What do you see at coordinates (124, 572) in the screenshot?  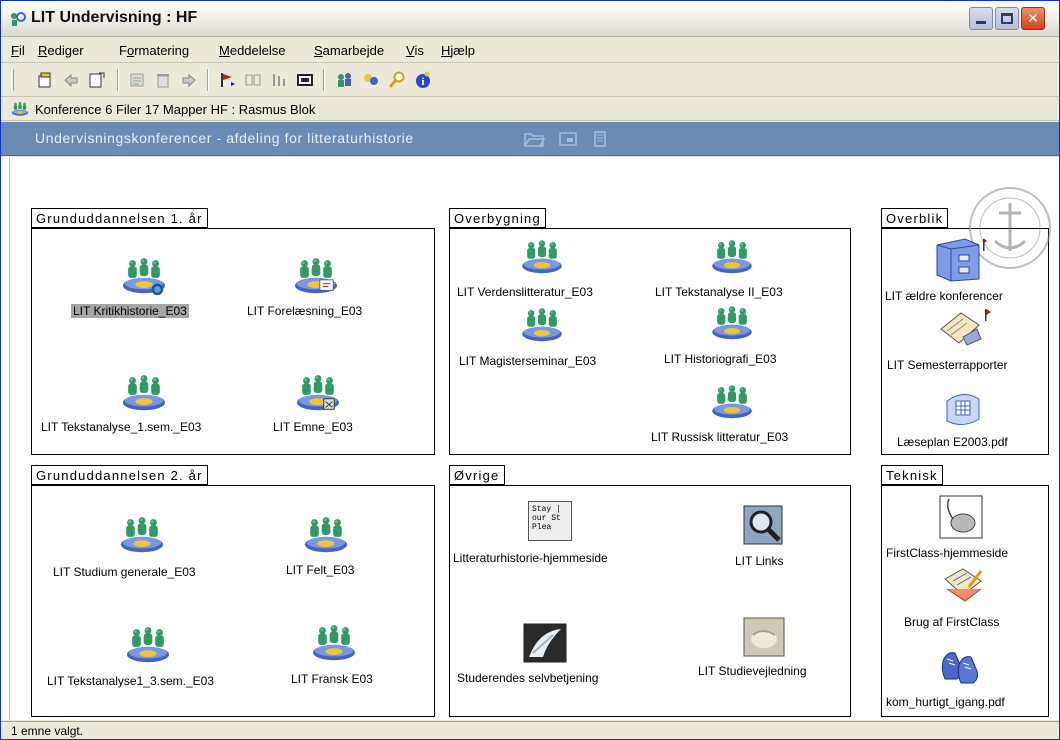 I see `item-label: LIT Studium generale_E03` at bounding box center [124, 572].